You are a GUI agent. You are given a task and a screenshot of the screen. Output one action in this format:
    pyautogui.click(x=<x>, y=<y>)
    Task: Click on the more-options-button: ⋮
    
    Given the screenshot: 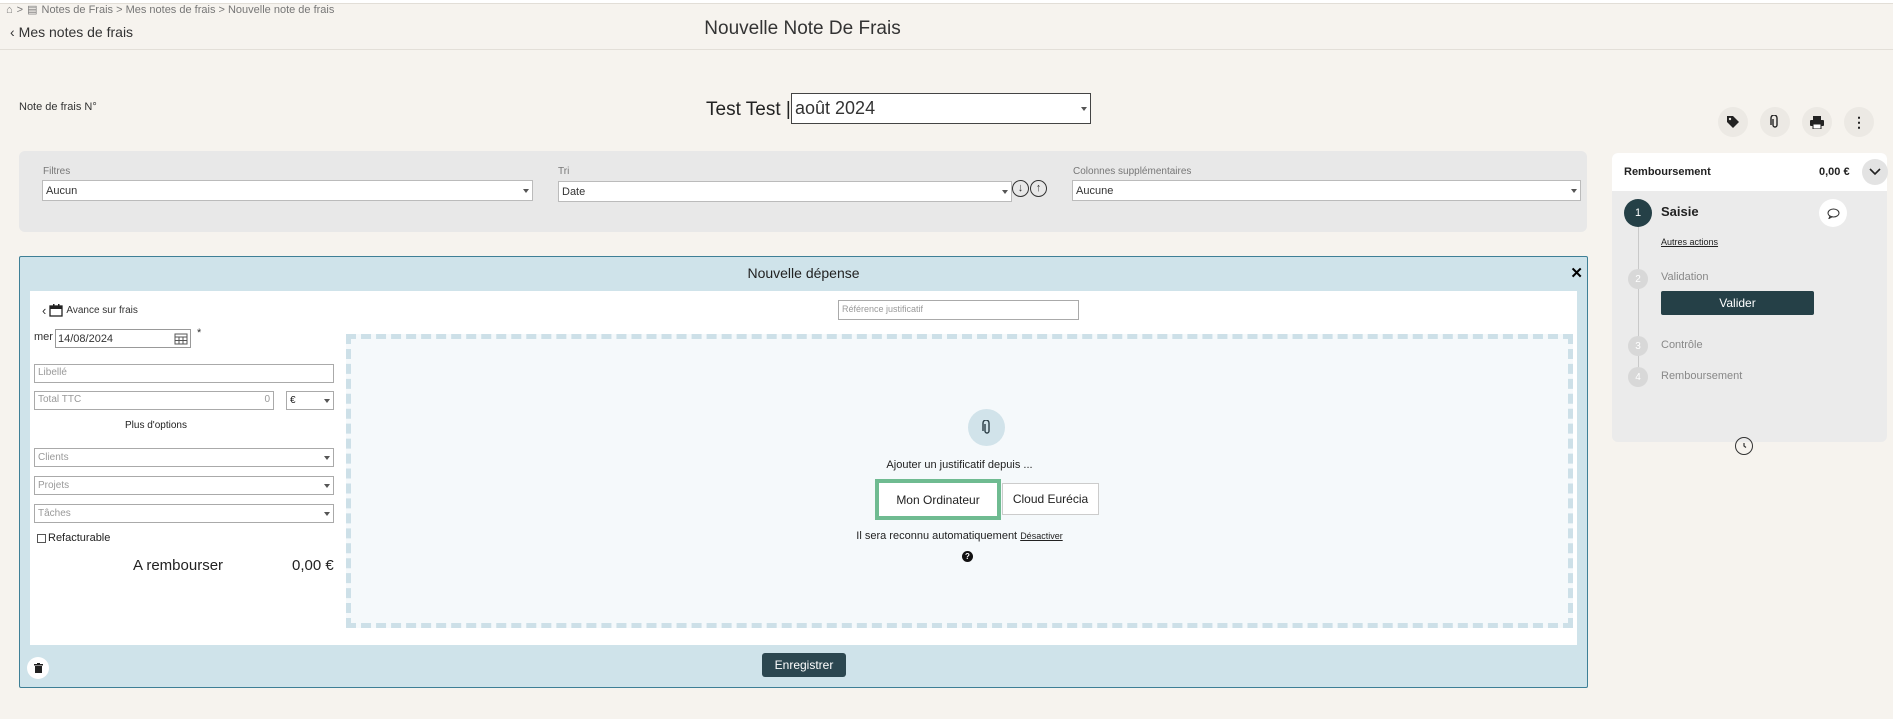 What is the action you would take?
    pyautogui.click(x=1859, y=122)
    